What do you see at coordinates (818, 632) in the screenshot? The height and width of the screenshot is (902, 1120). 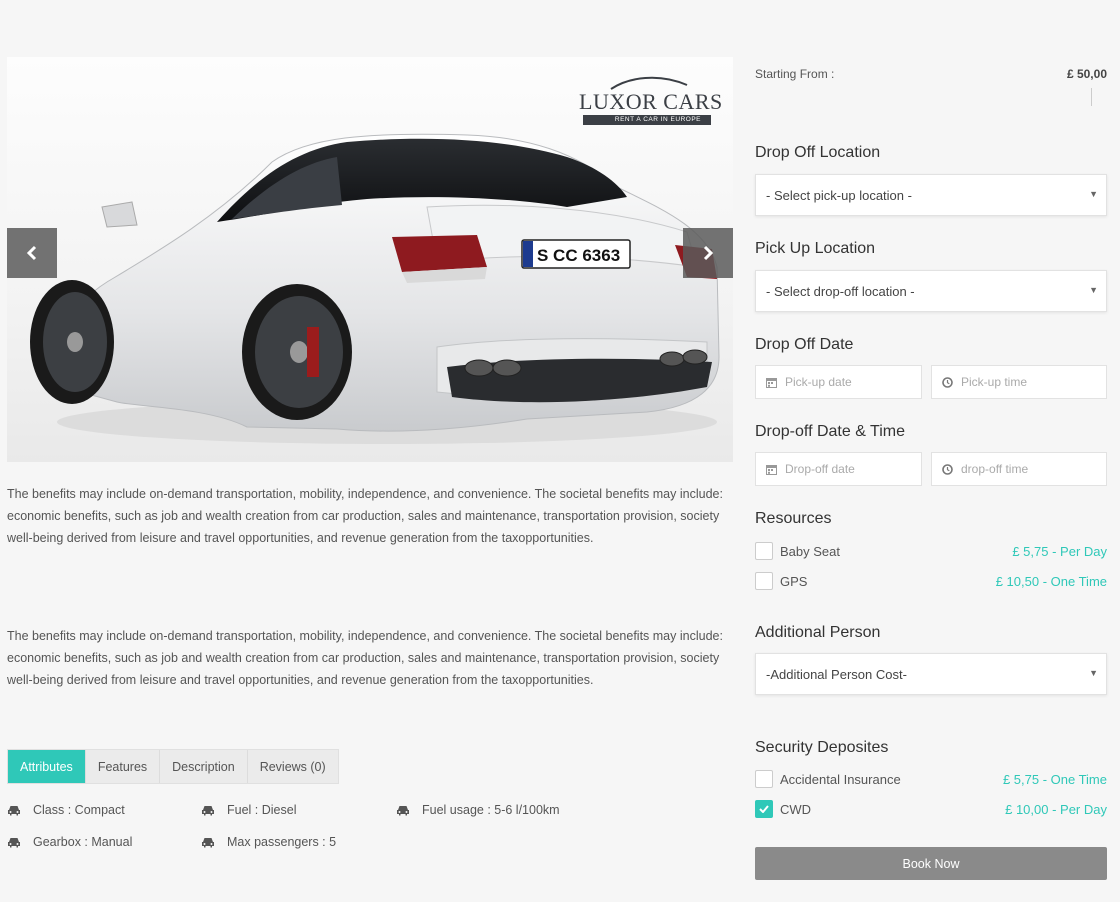 I see `additional-person-heading: Additional Person` at bounding box center [818, 632].